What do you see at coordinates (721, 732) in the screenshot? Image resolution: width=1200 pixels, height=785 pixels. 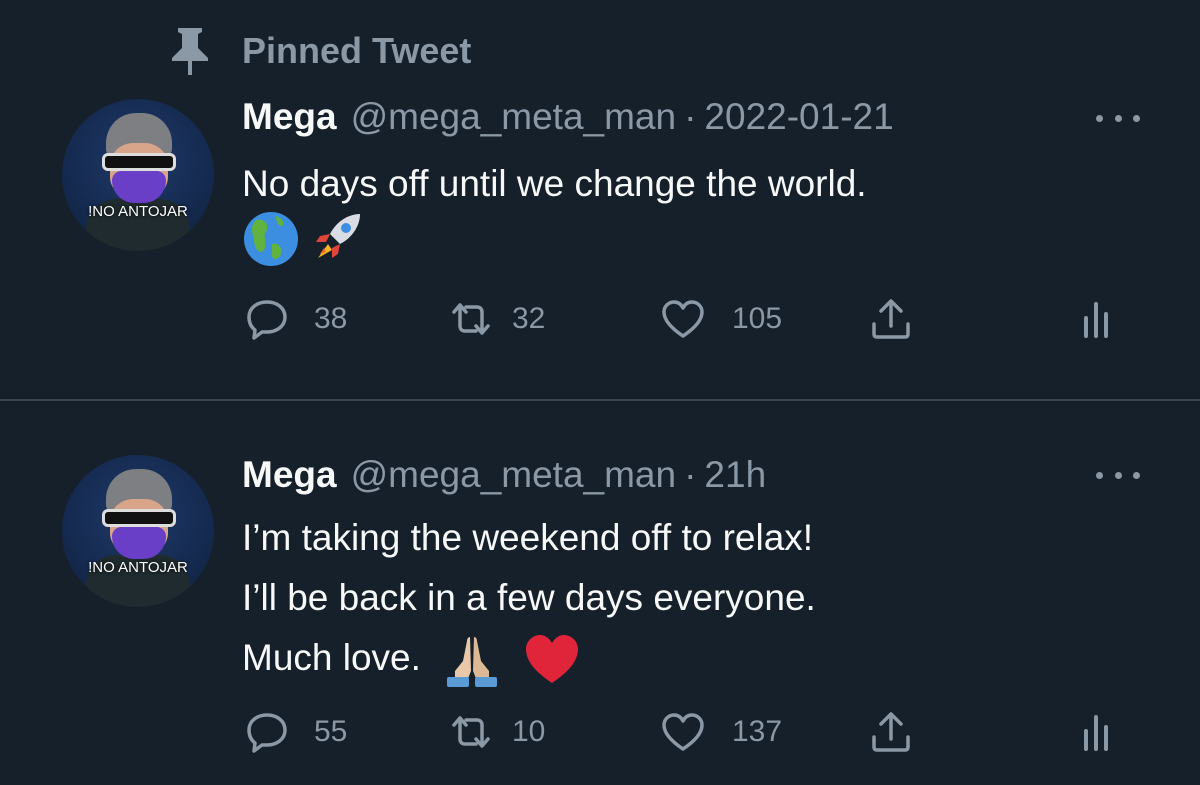 I see `like-button: 137` at bounding box center [721, 732].